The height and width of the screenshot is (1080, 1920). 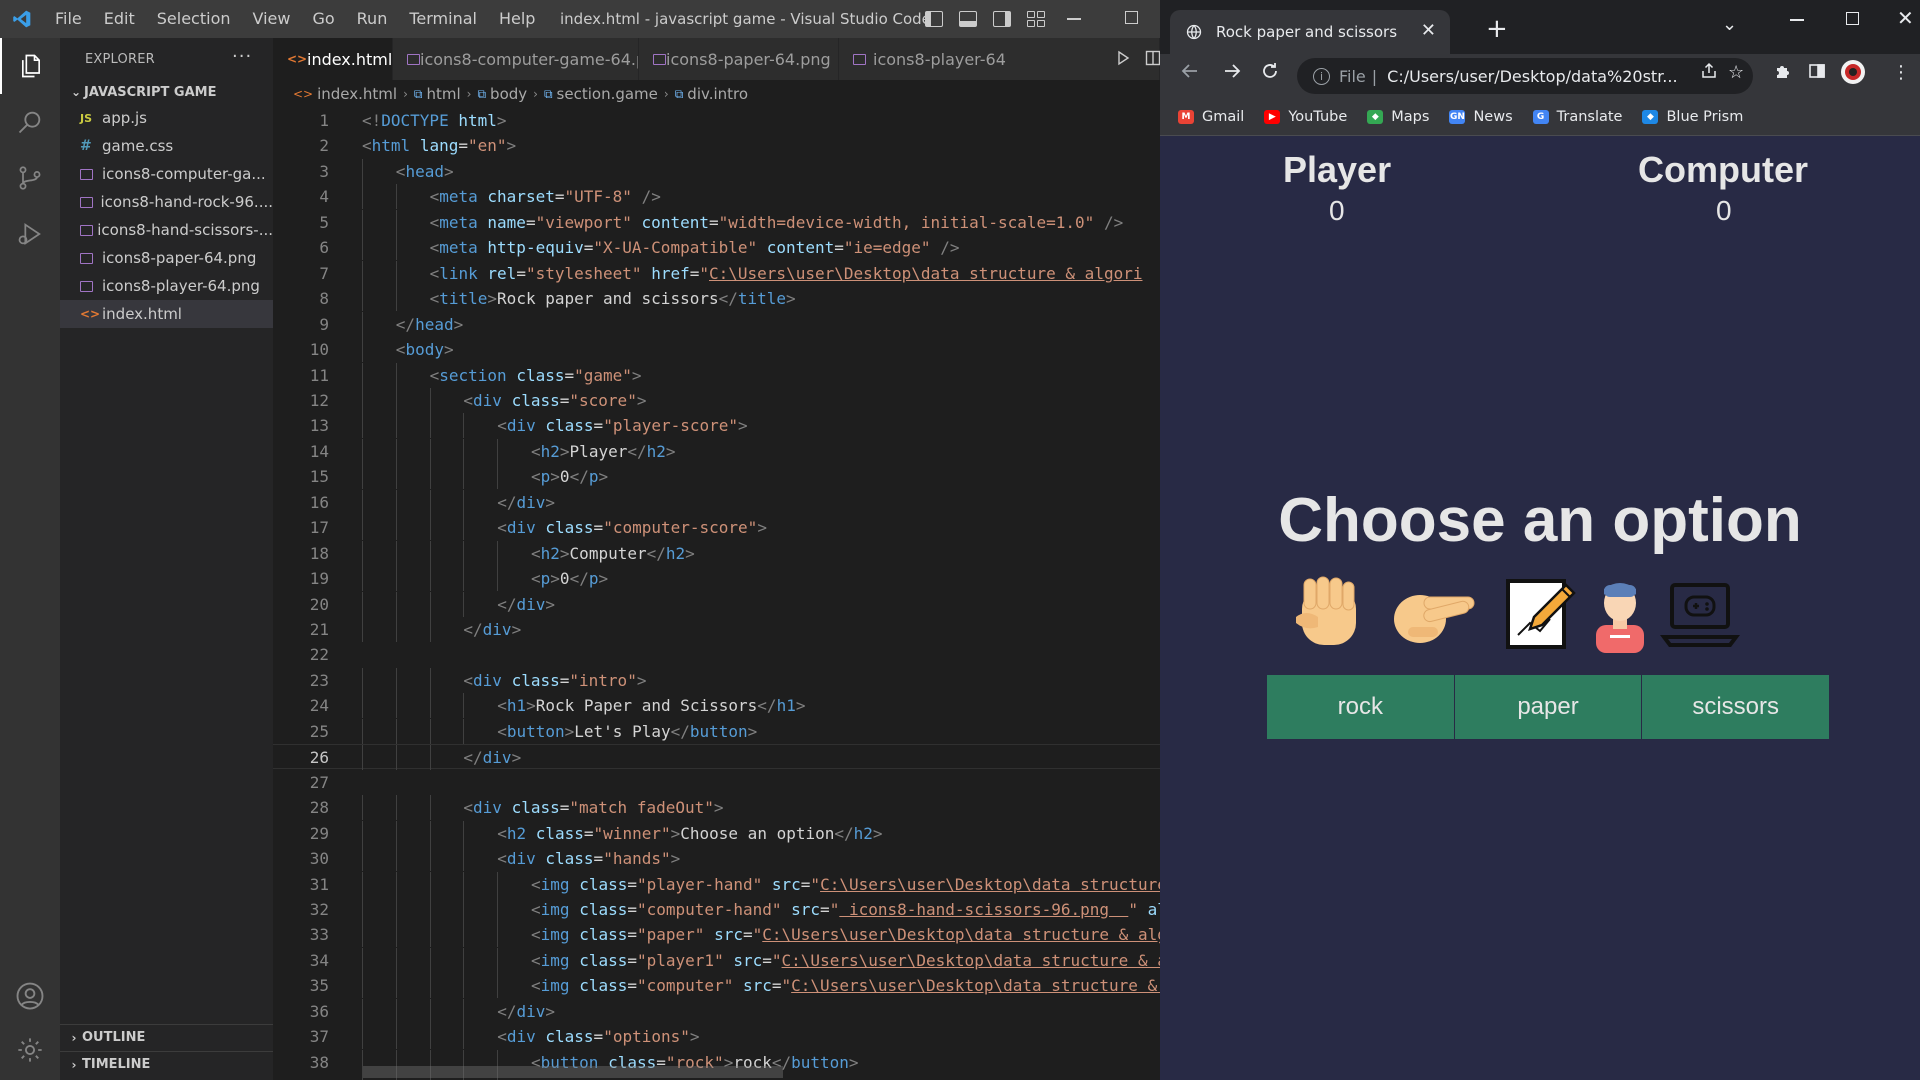 I want to click on minimize-icon, so click(x=1074, y=19).